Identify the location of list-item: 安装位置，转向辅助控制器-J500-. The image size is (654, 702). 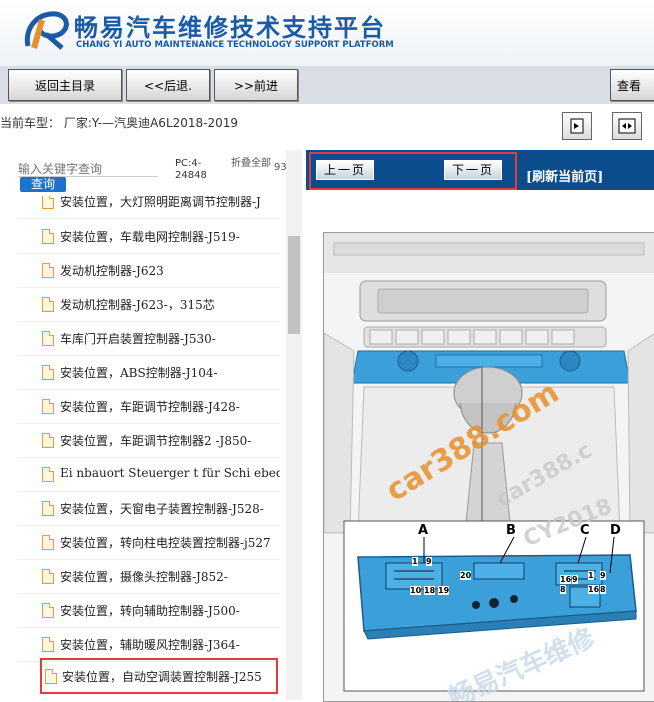
(149, 610).